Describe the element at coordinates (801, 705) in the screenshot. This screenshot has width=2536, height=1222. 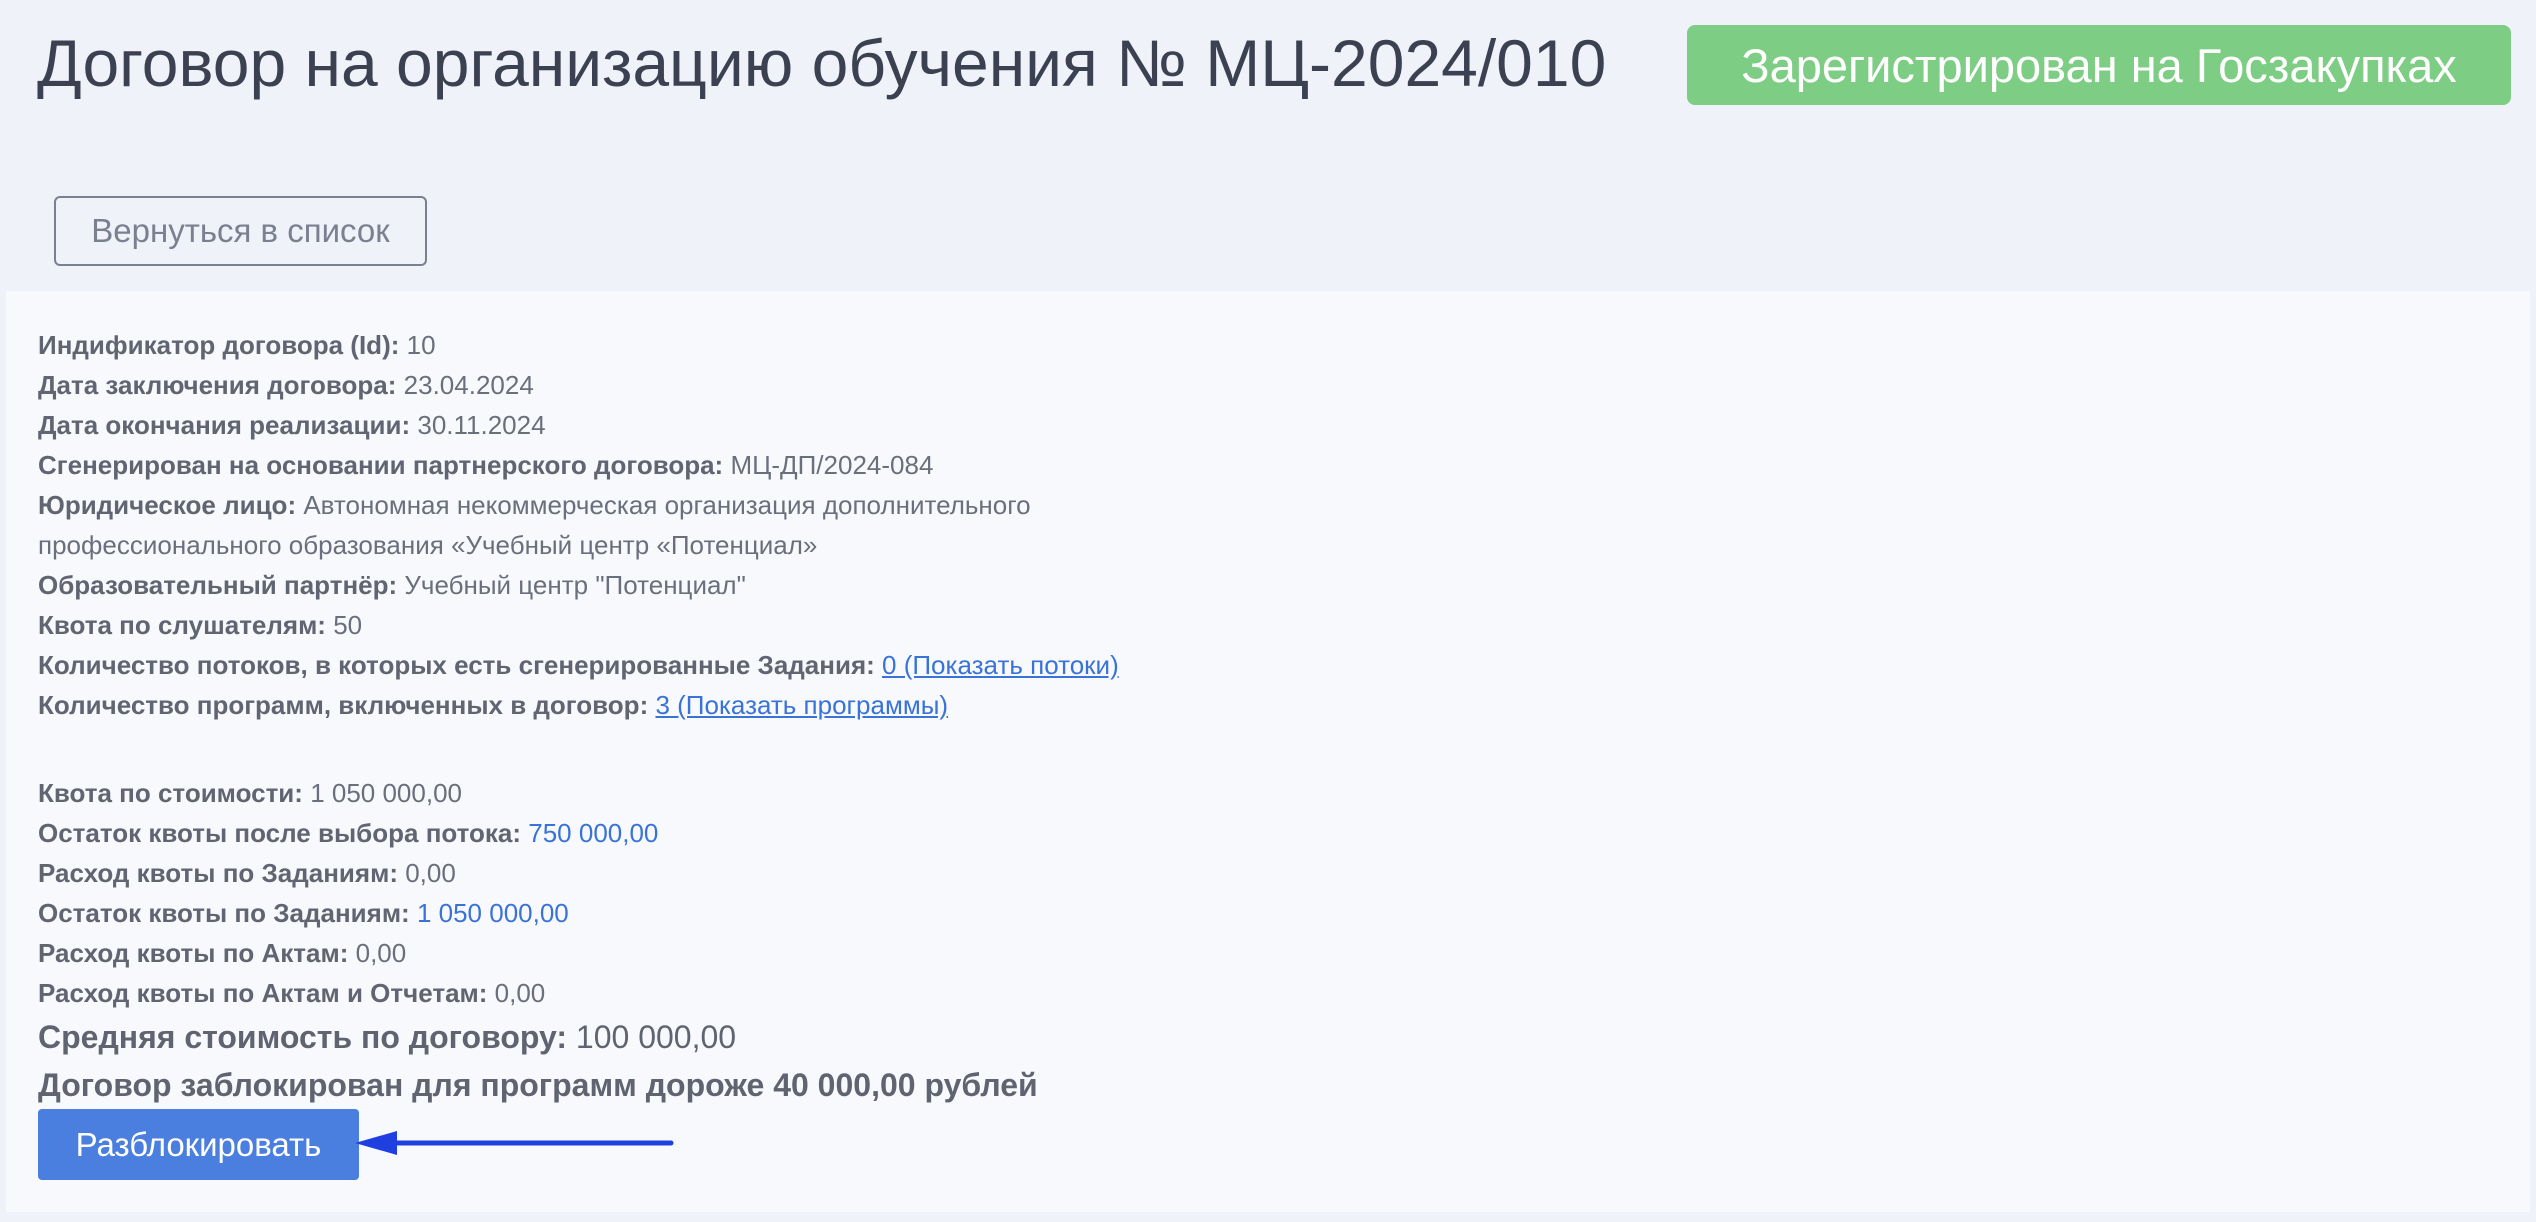
I see `show-programs-link: 3 (Показать программы)` at that location.